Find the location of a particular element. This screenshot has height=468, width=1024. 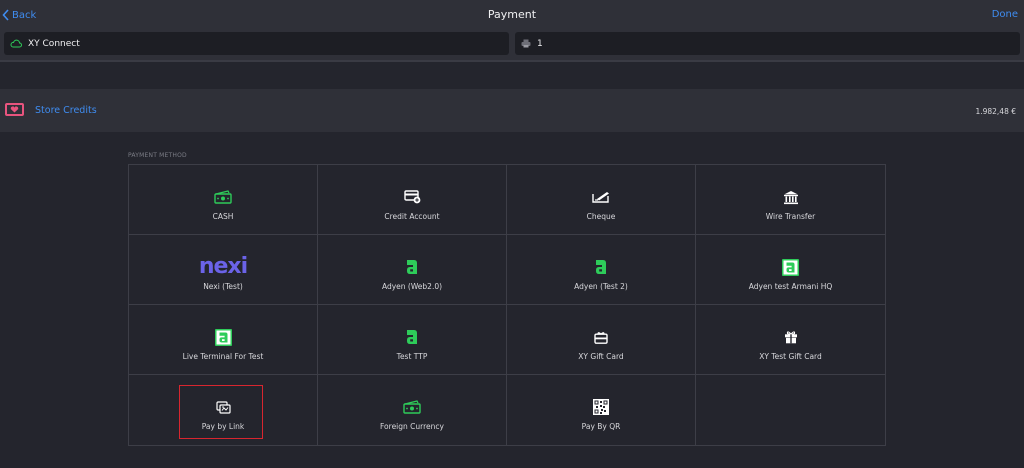

payment-method-label: Wire Transfer is located at coordinates (790, 216).